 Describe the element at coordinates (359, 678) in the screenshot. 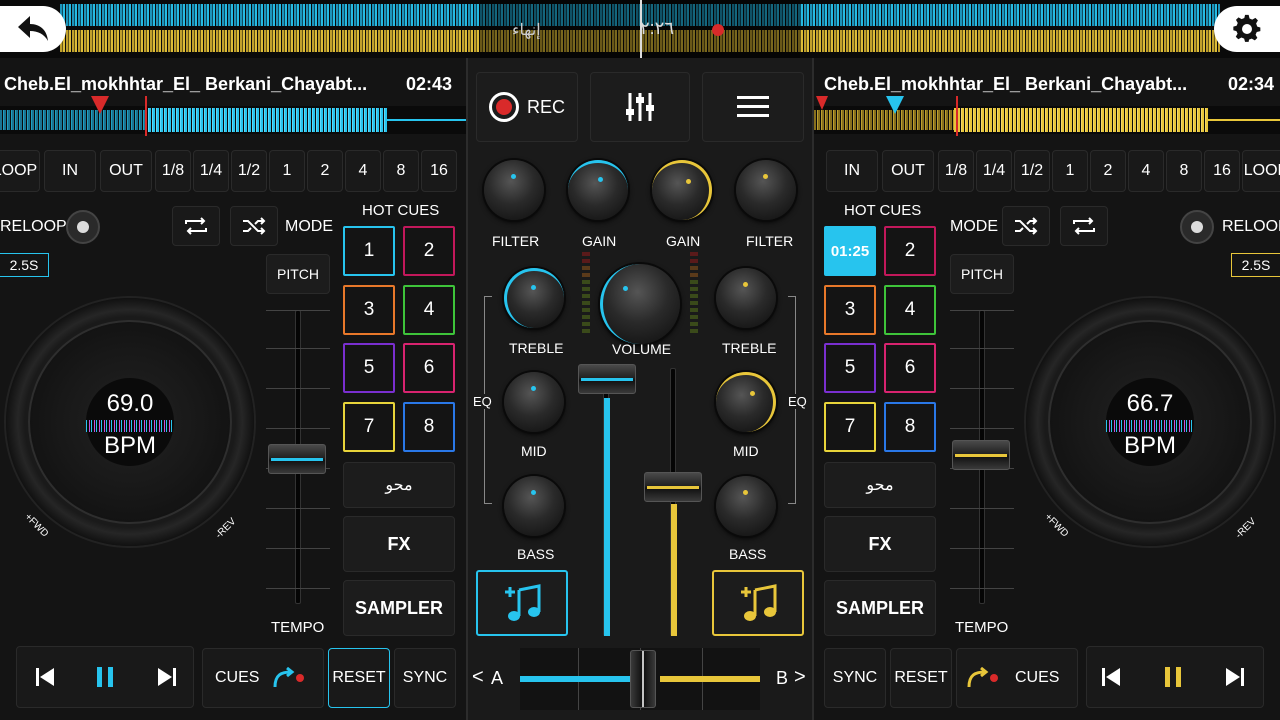

I see `deck-a-reset-button: RESET` at that location.